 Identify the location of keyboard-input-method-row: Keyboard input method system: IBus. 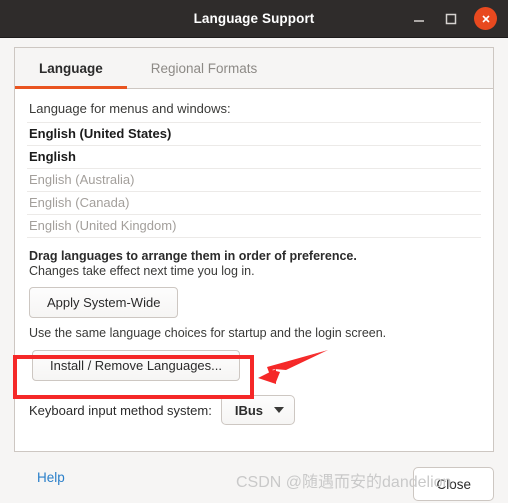
(255, 410).